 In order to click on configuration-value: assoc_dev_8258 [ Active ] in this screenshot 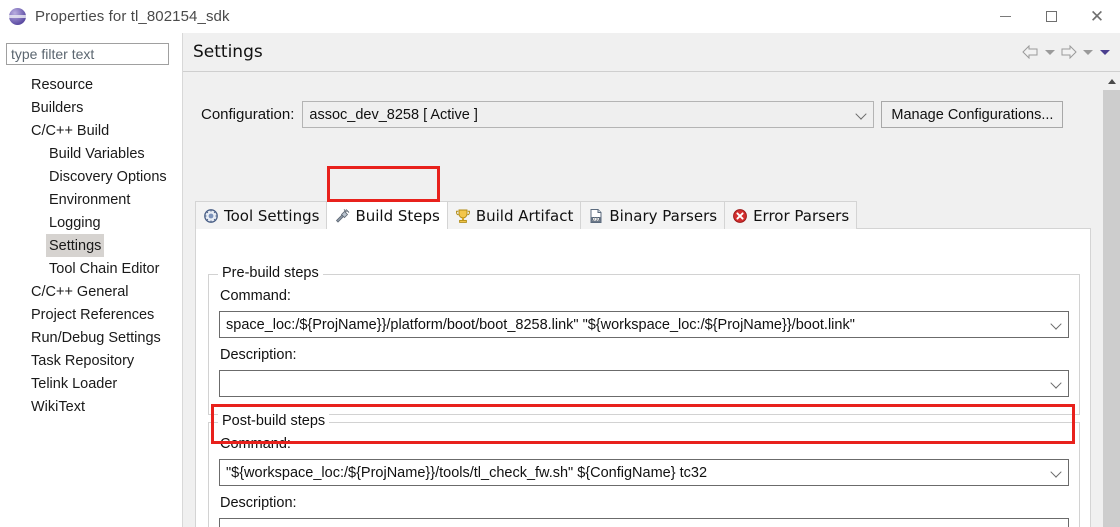, I will do `click(393, 114)`.